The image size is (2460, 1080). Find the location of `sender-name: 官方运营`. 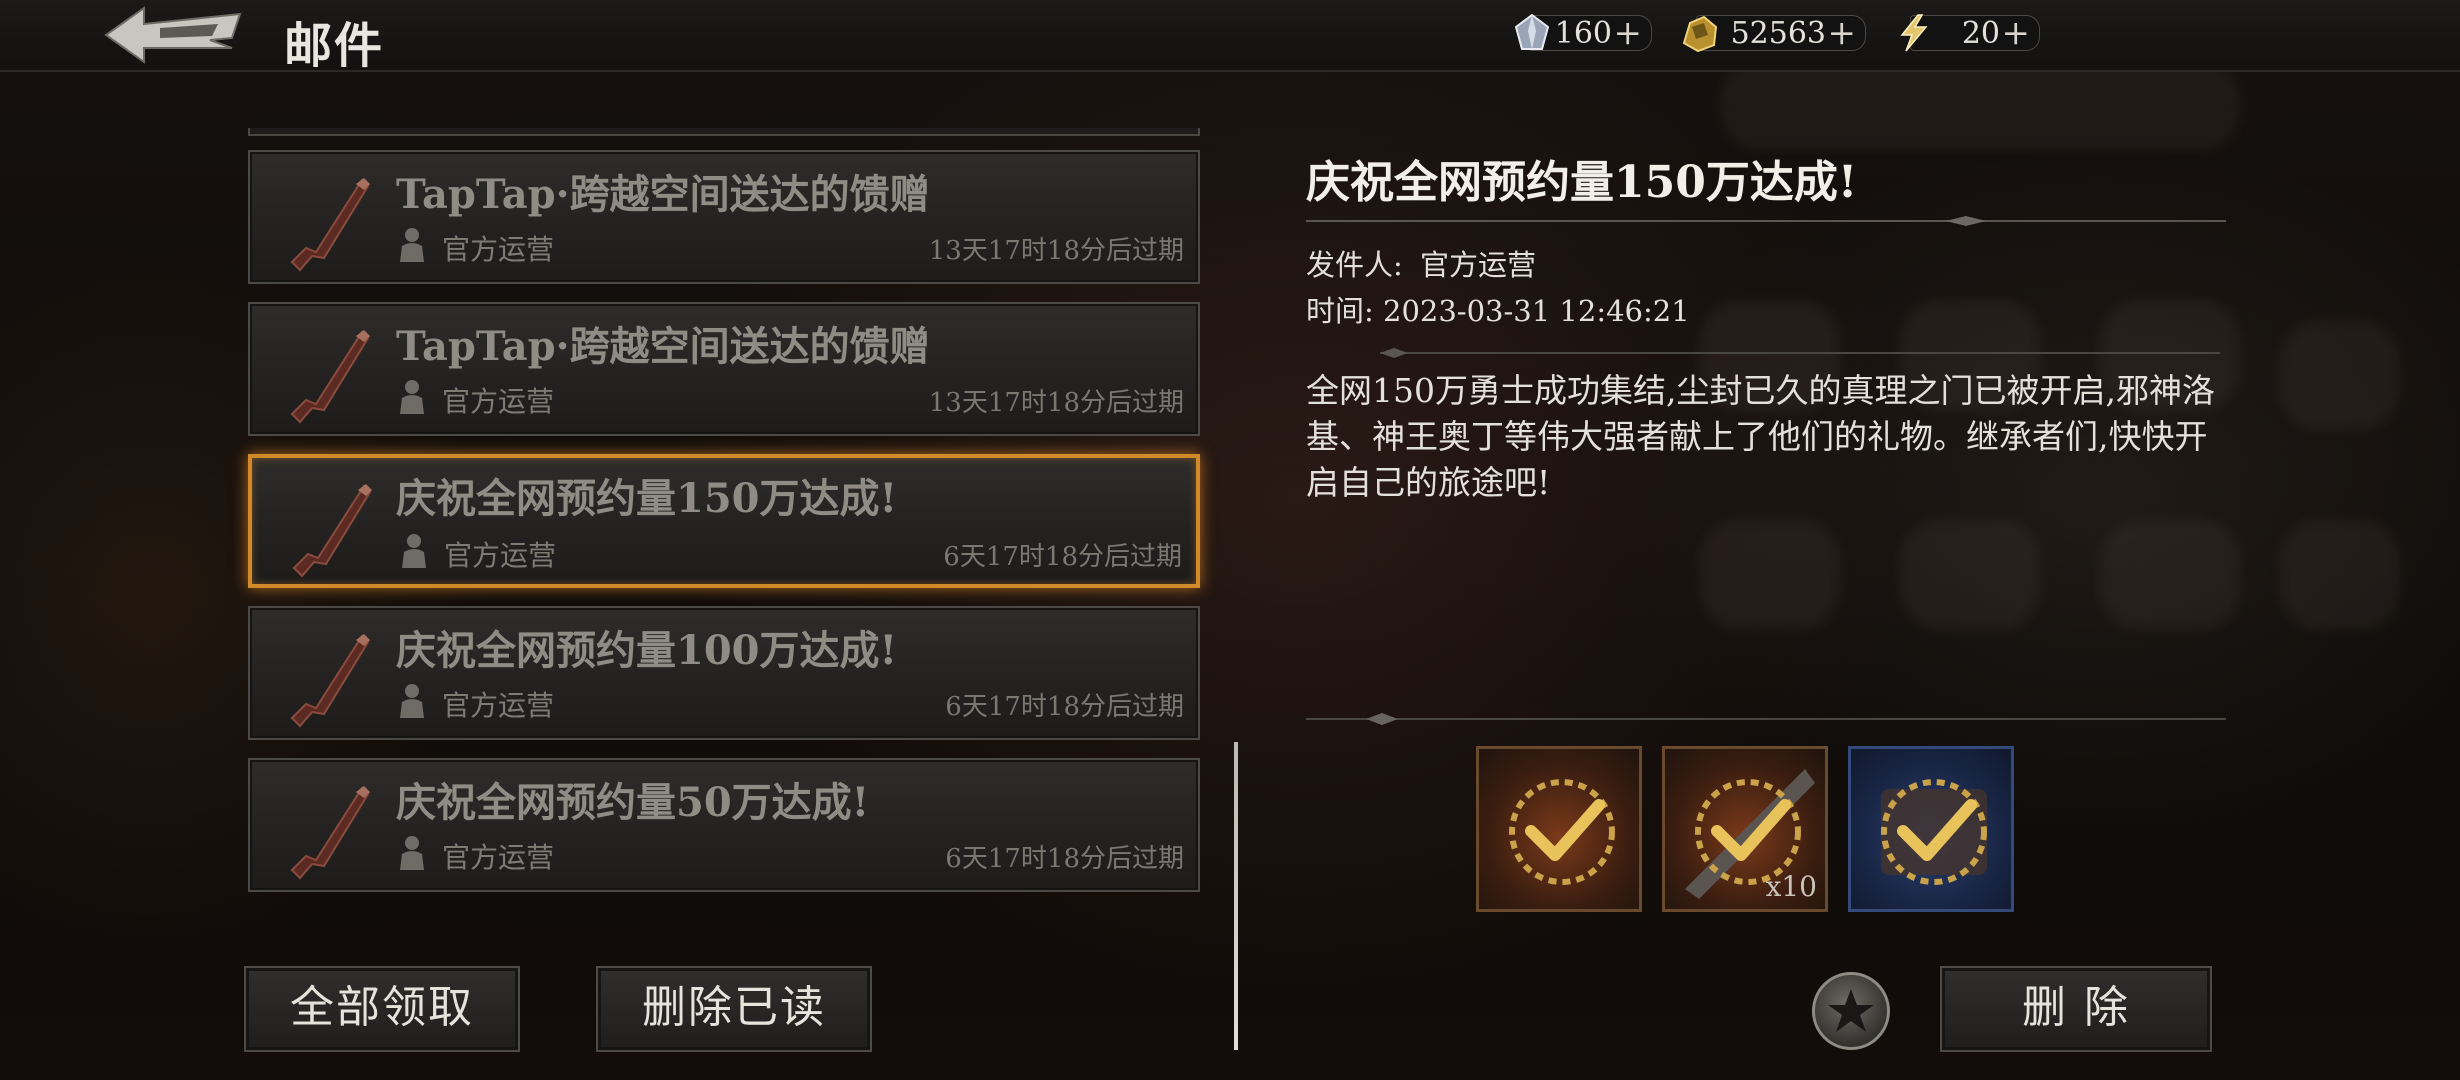

sender-name: 官方运营 is located at coordinates (1478, 265).